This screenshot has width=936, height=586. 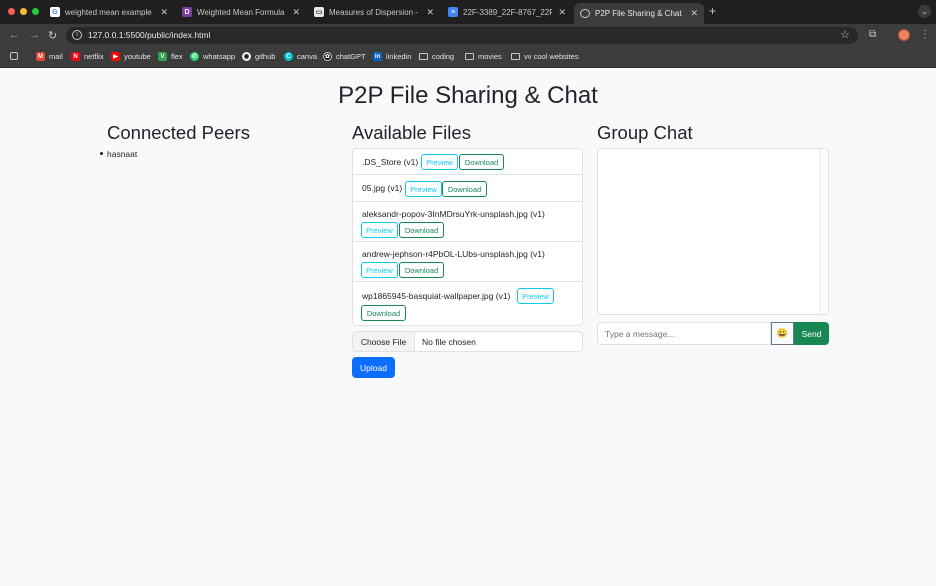 I want to click on bookmark-canva: Ccanva, so click(x=300, y=56).